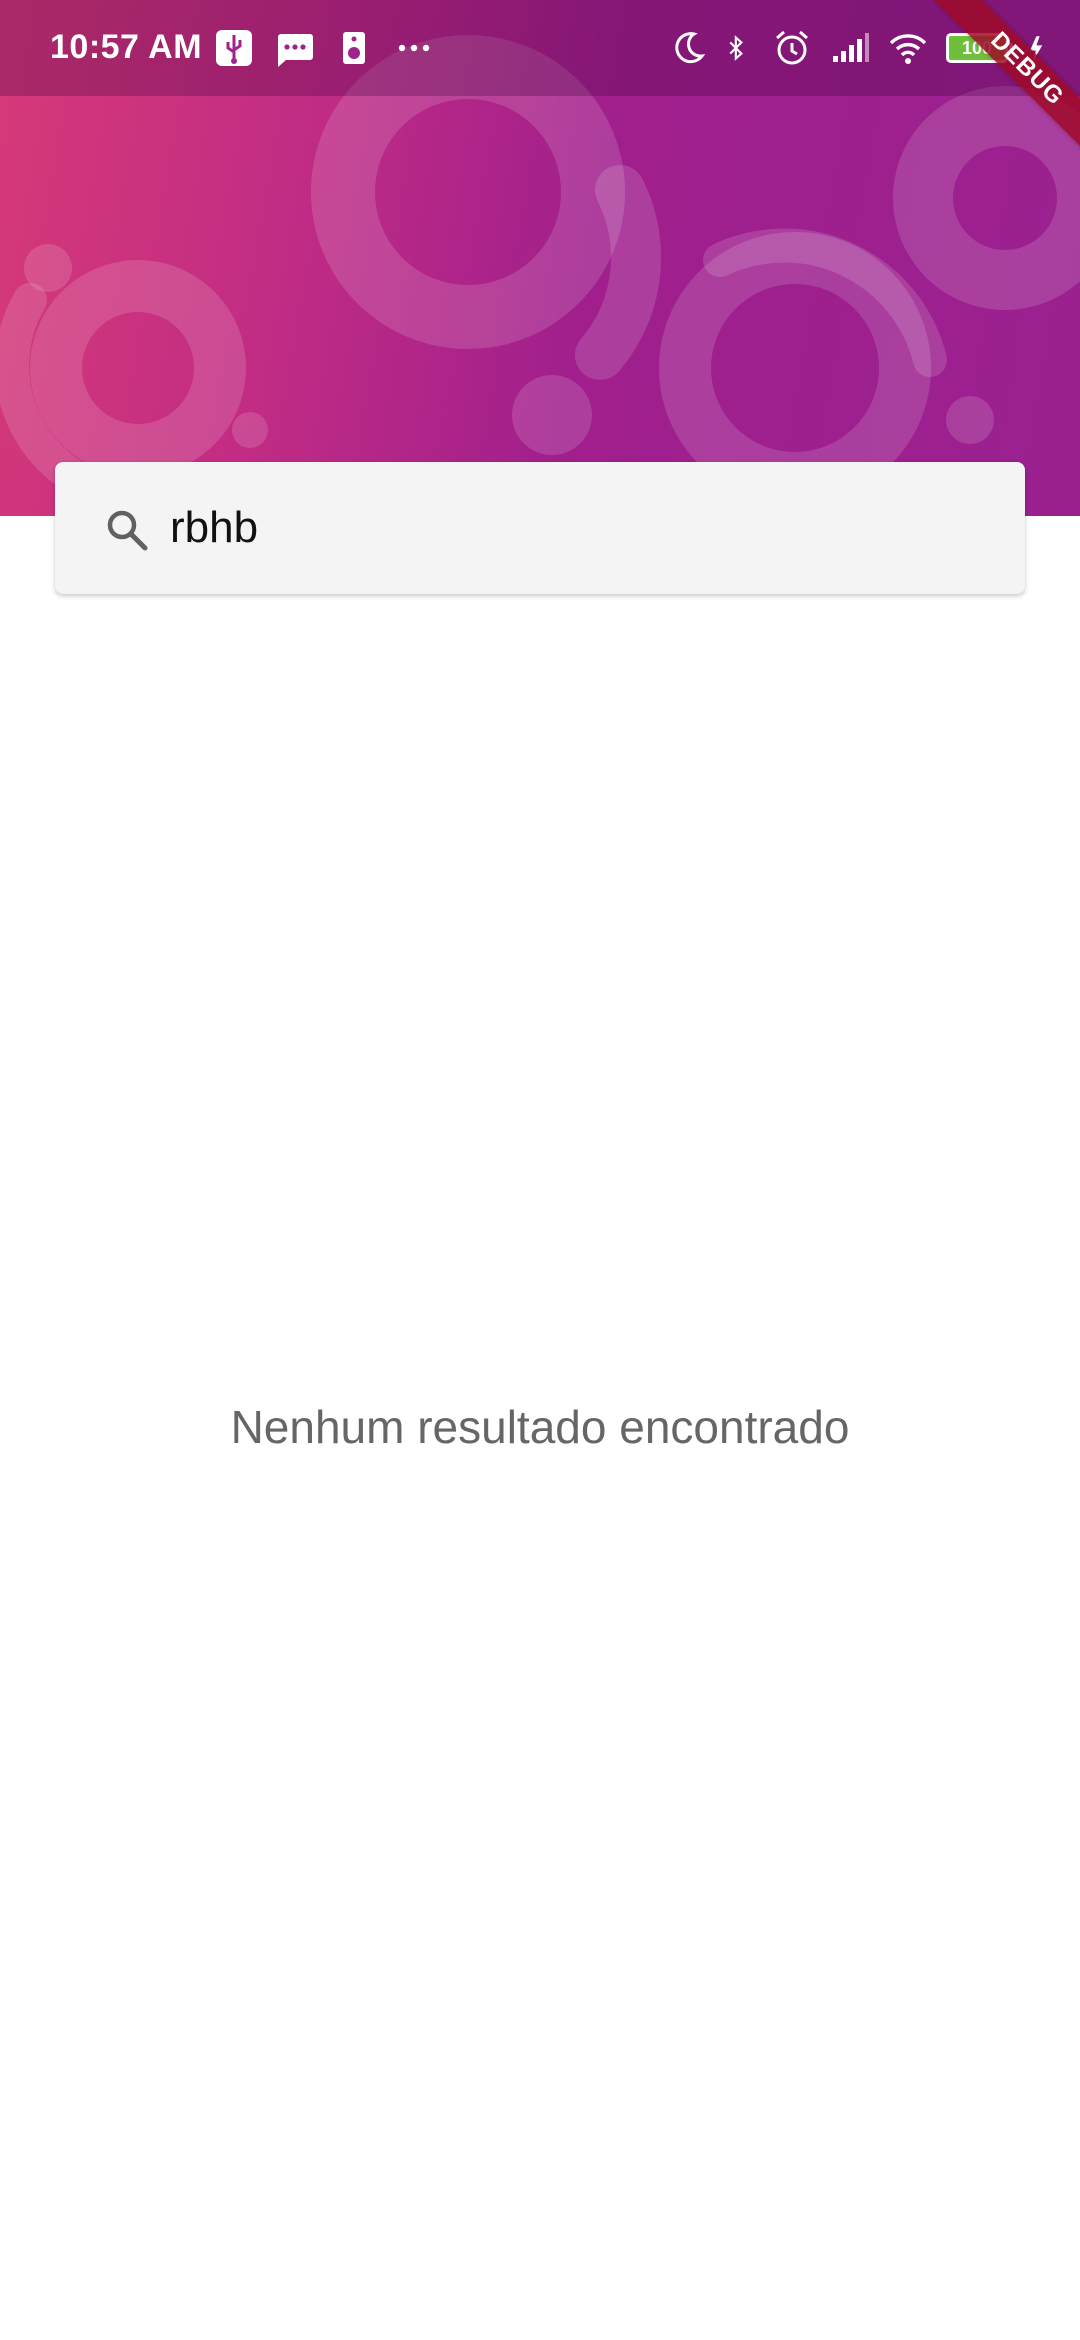  Describe the element at coordinates (354, 48) in the screenshot. I see `speaker-icon` at that location.